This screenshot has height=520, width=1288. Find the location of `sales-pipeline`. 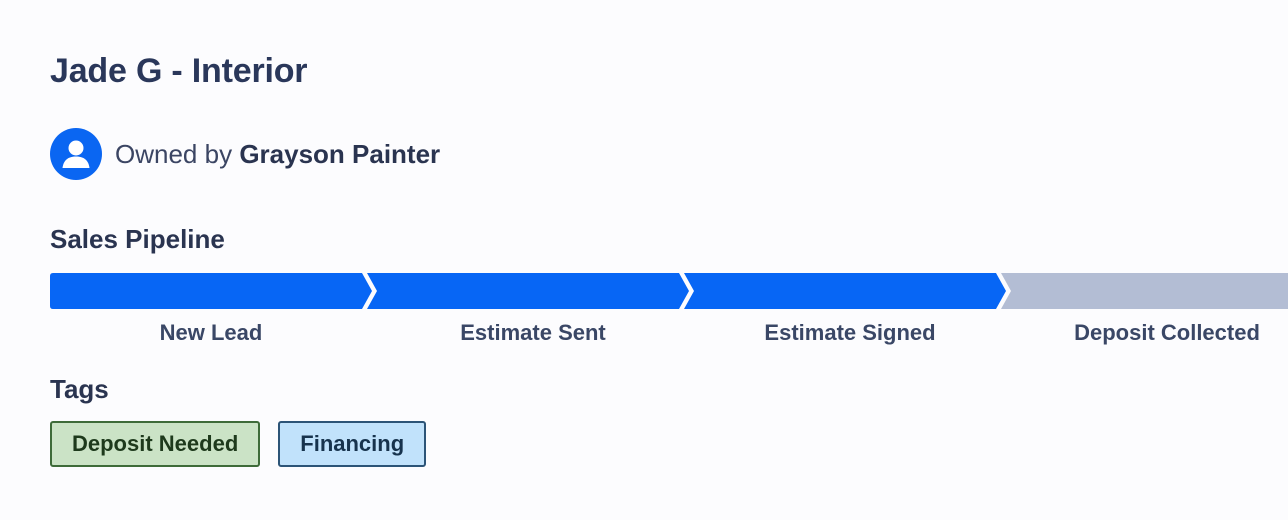

sales-pipeline is located at coordinates (644, 291).